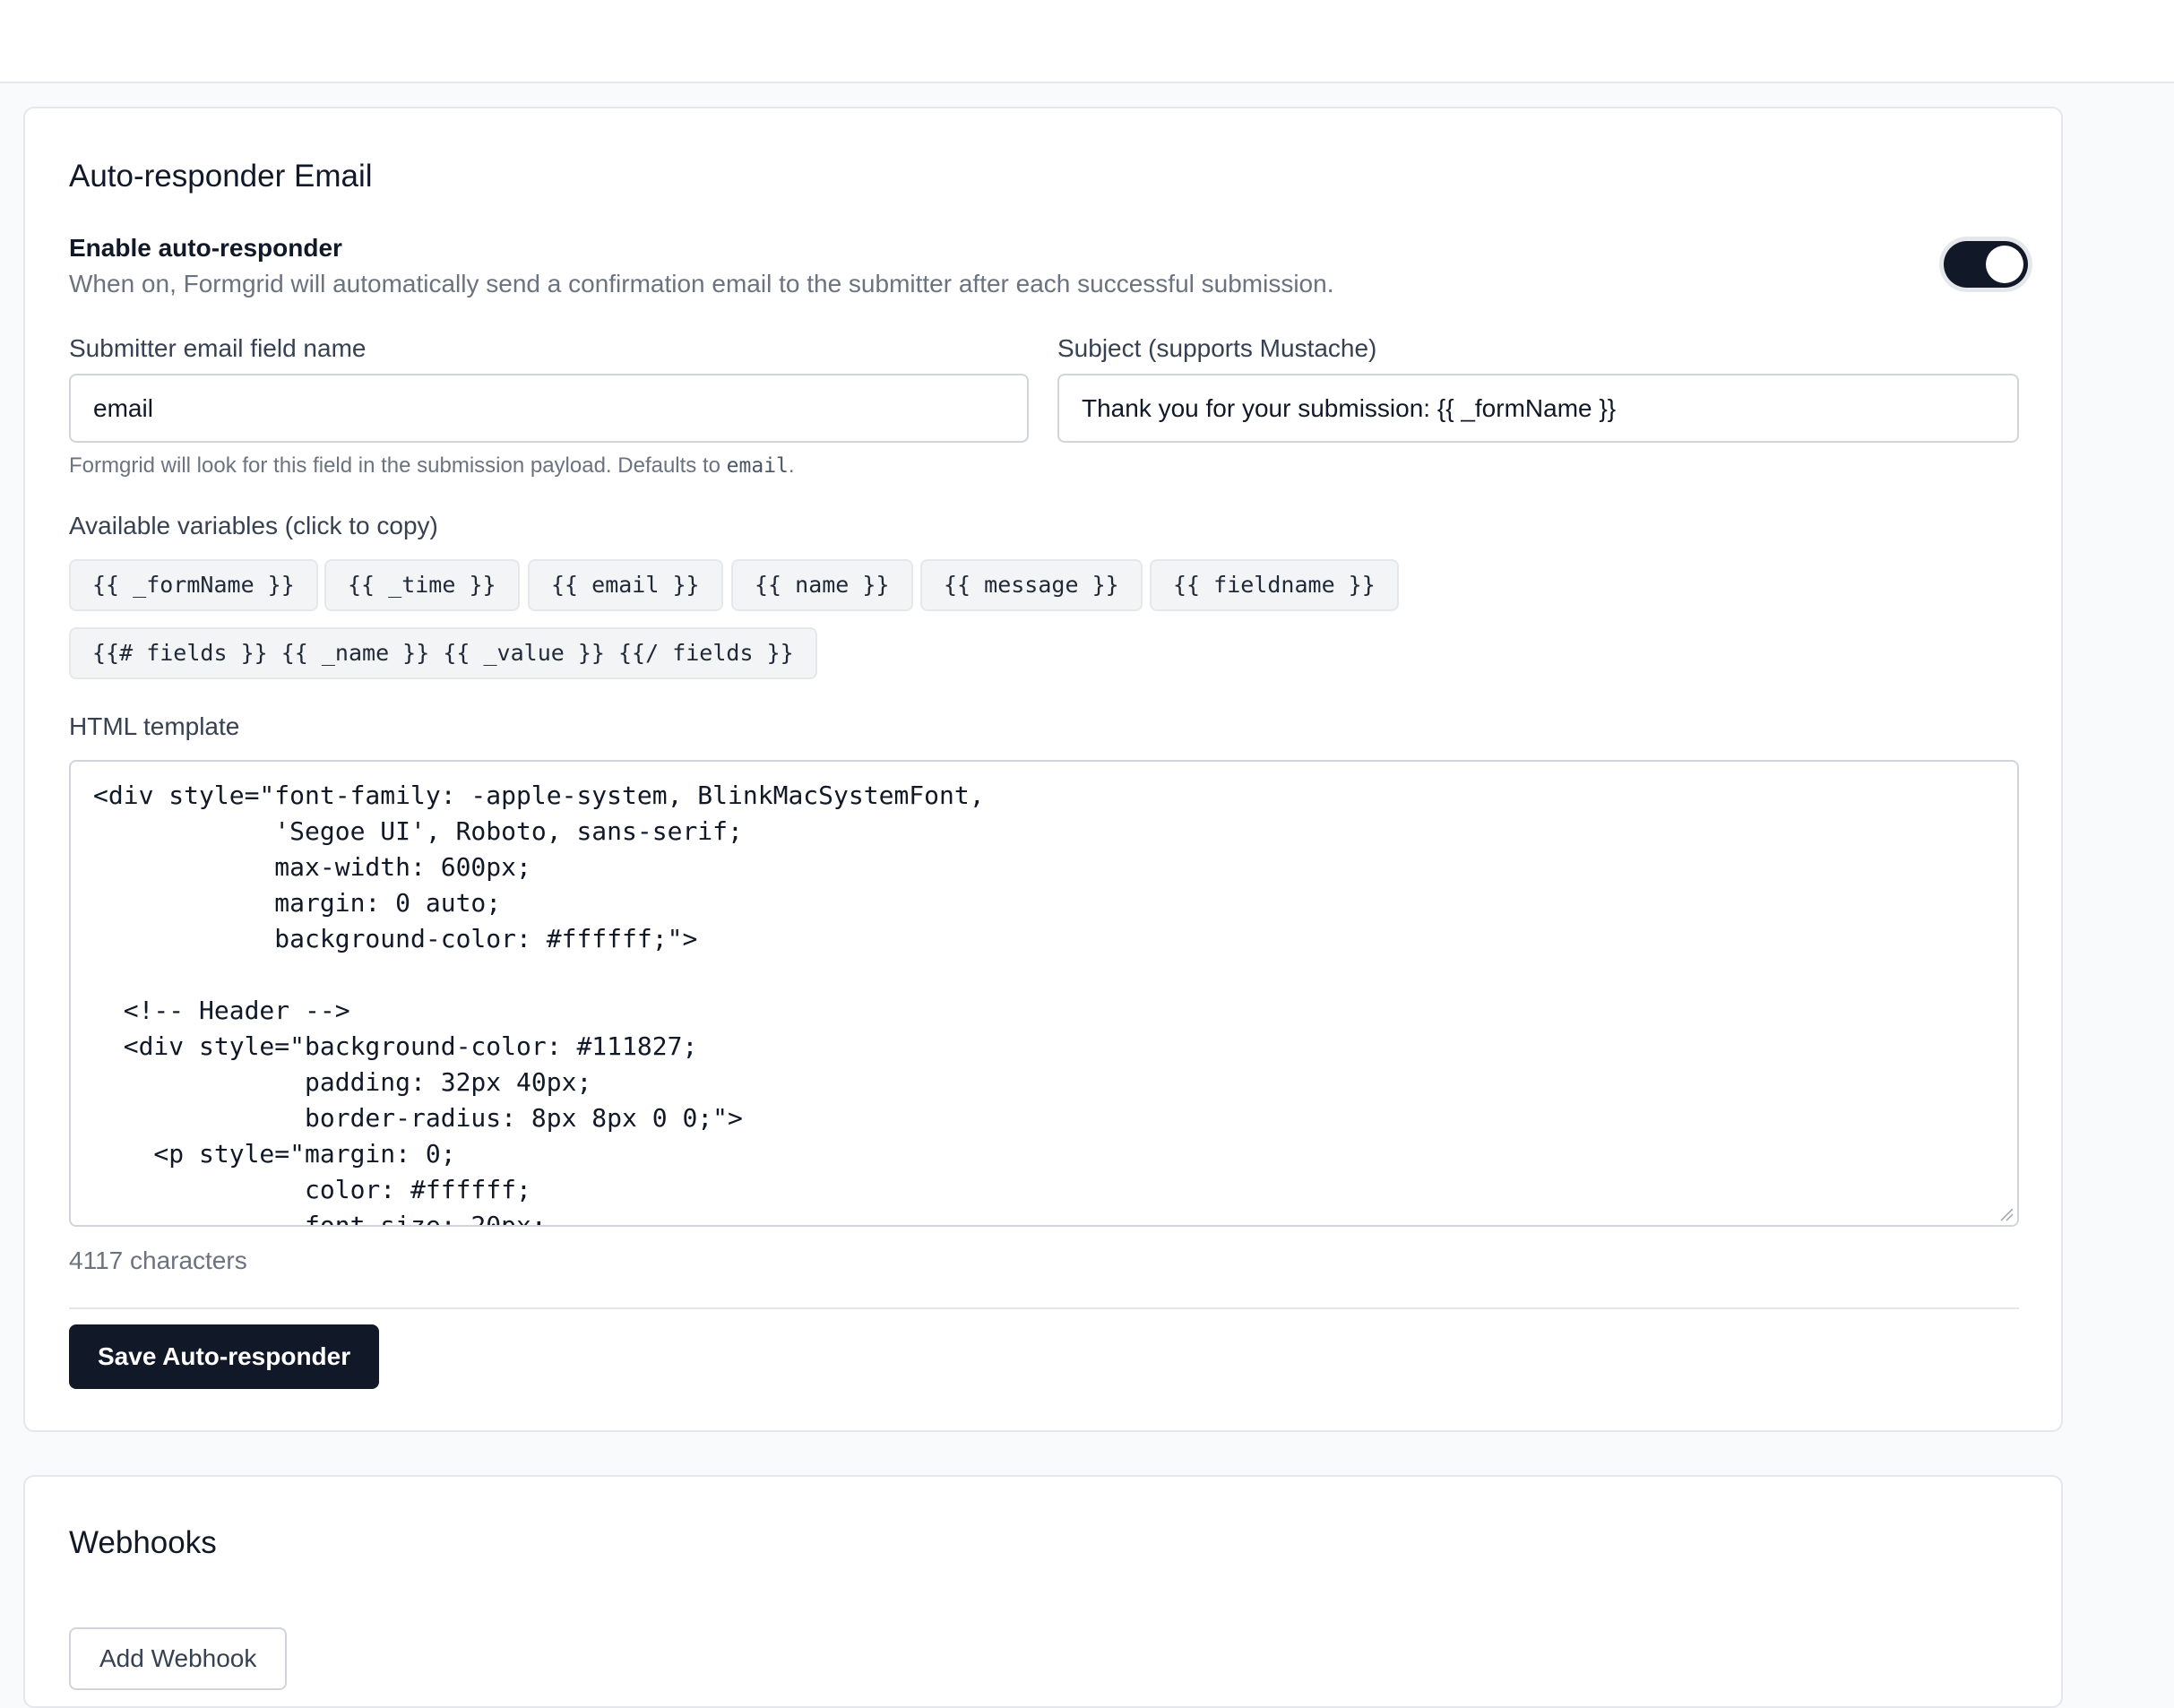 The height and width of the screenshot is (1708, 2174). Describe the element at coordinates (791, 465) in the screenshot. I see `email-field-hint-suffix: .` at that location.